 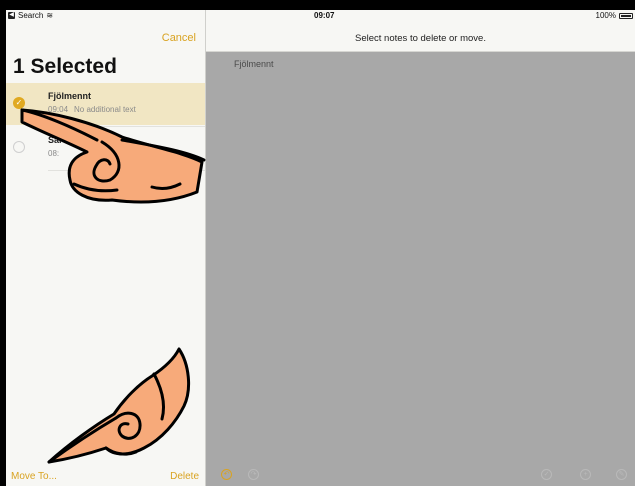 I want to click on plus-icon: +, so click(x=585, y=474).